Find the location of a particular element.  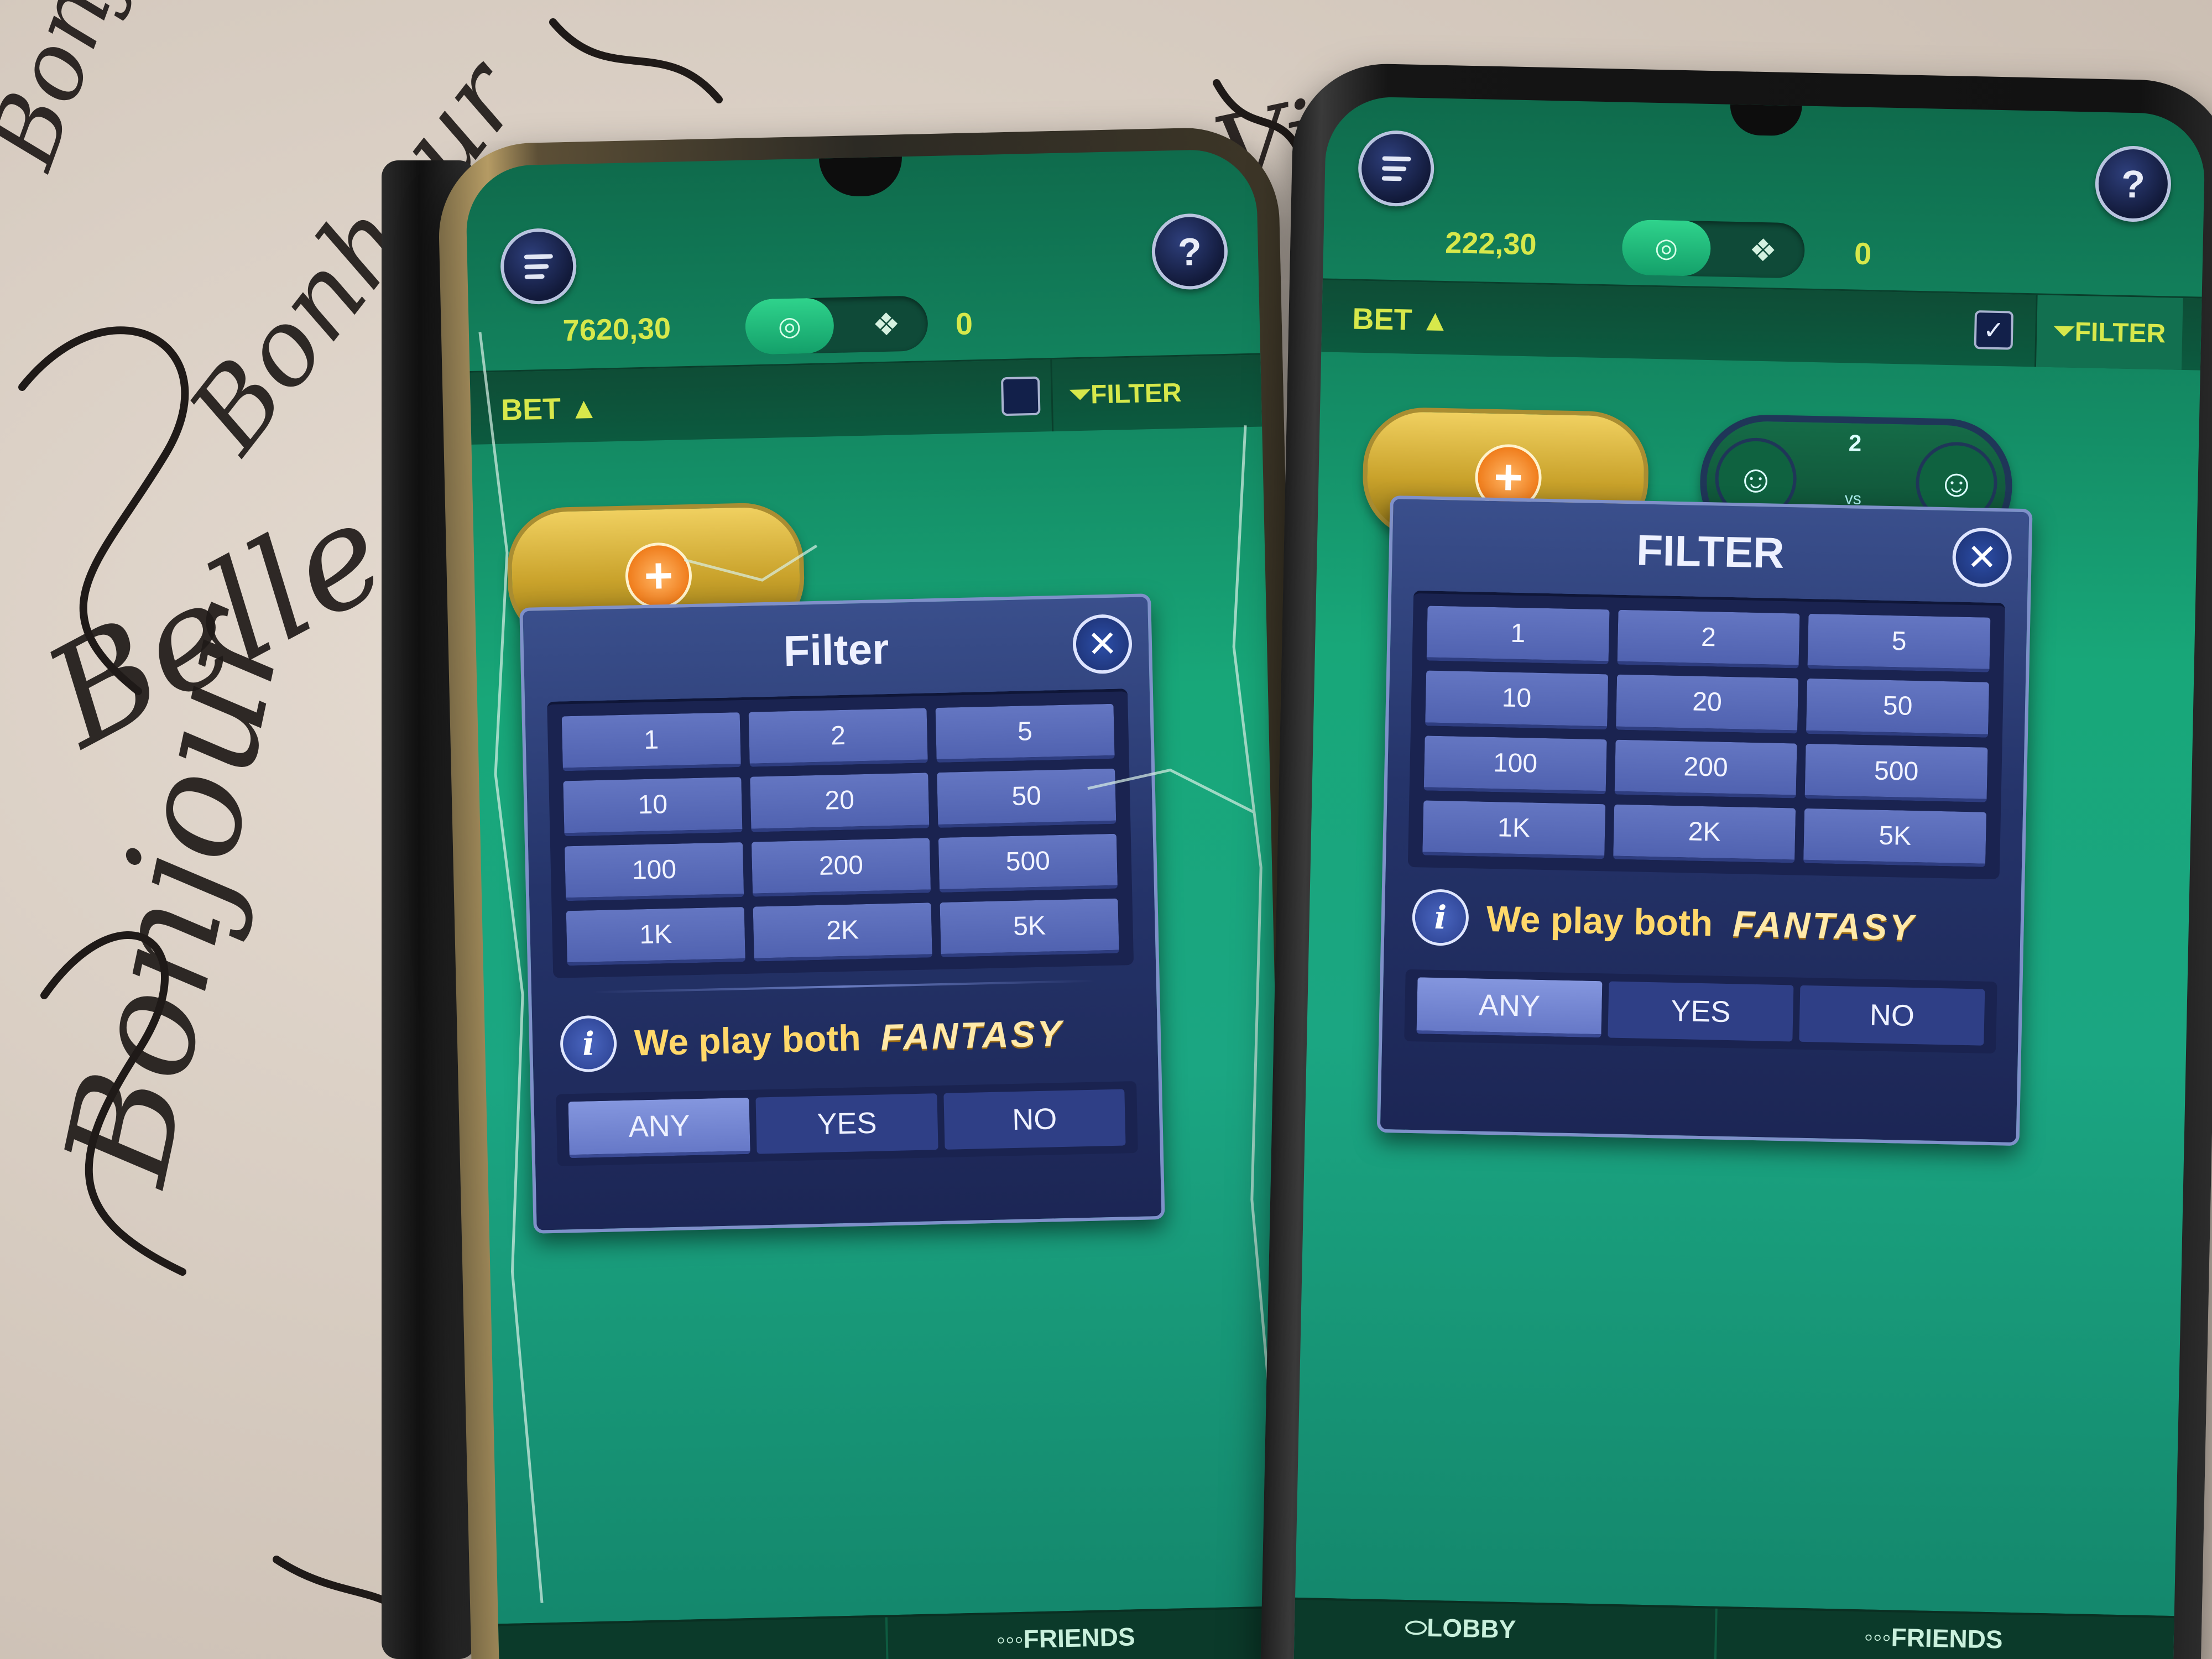

modal-title: FILTER is located at coordinates (1711, 551).